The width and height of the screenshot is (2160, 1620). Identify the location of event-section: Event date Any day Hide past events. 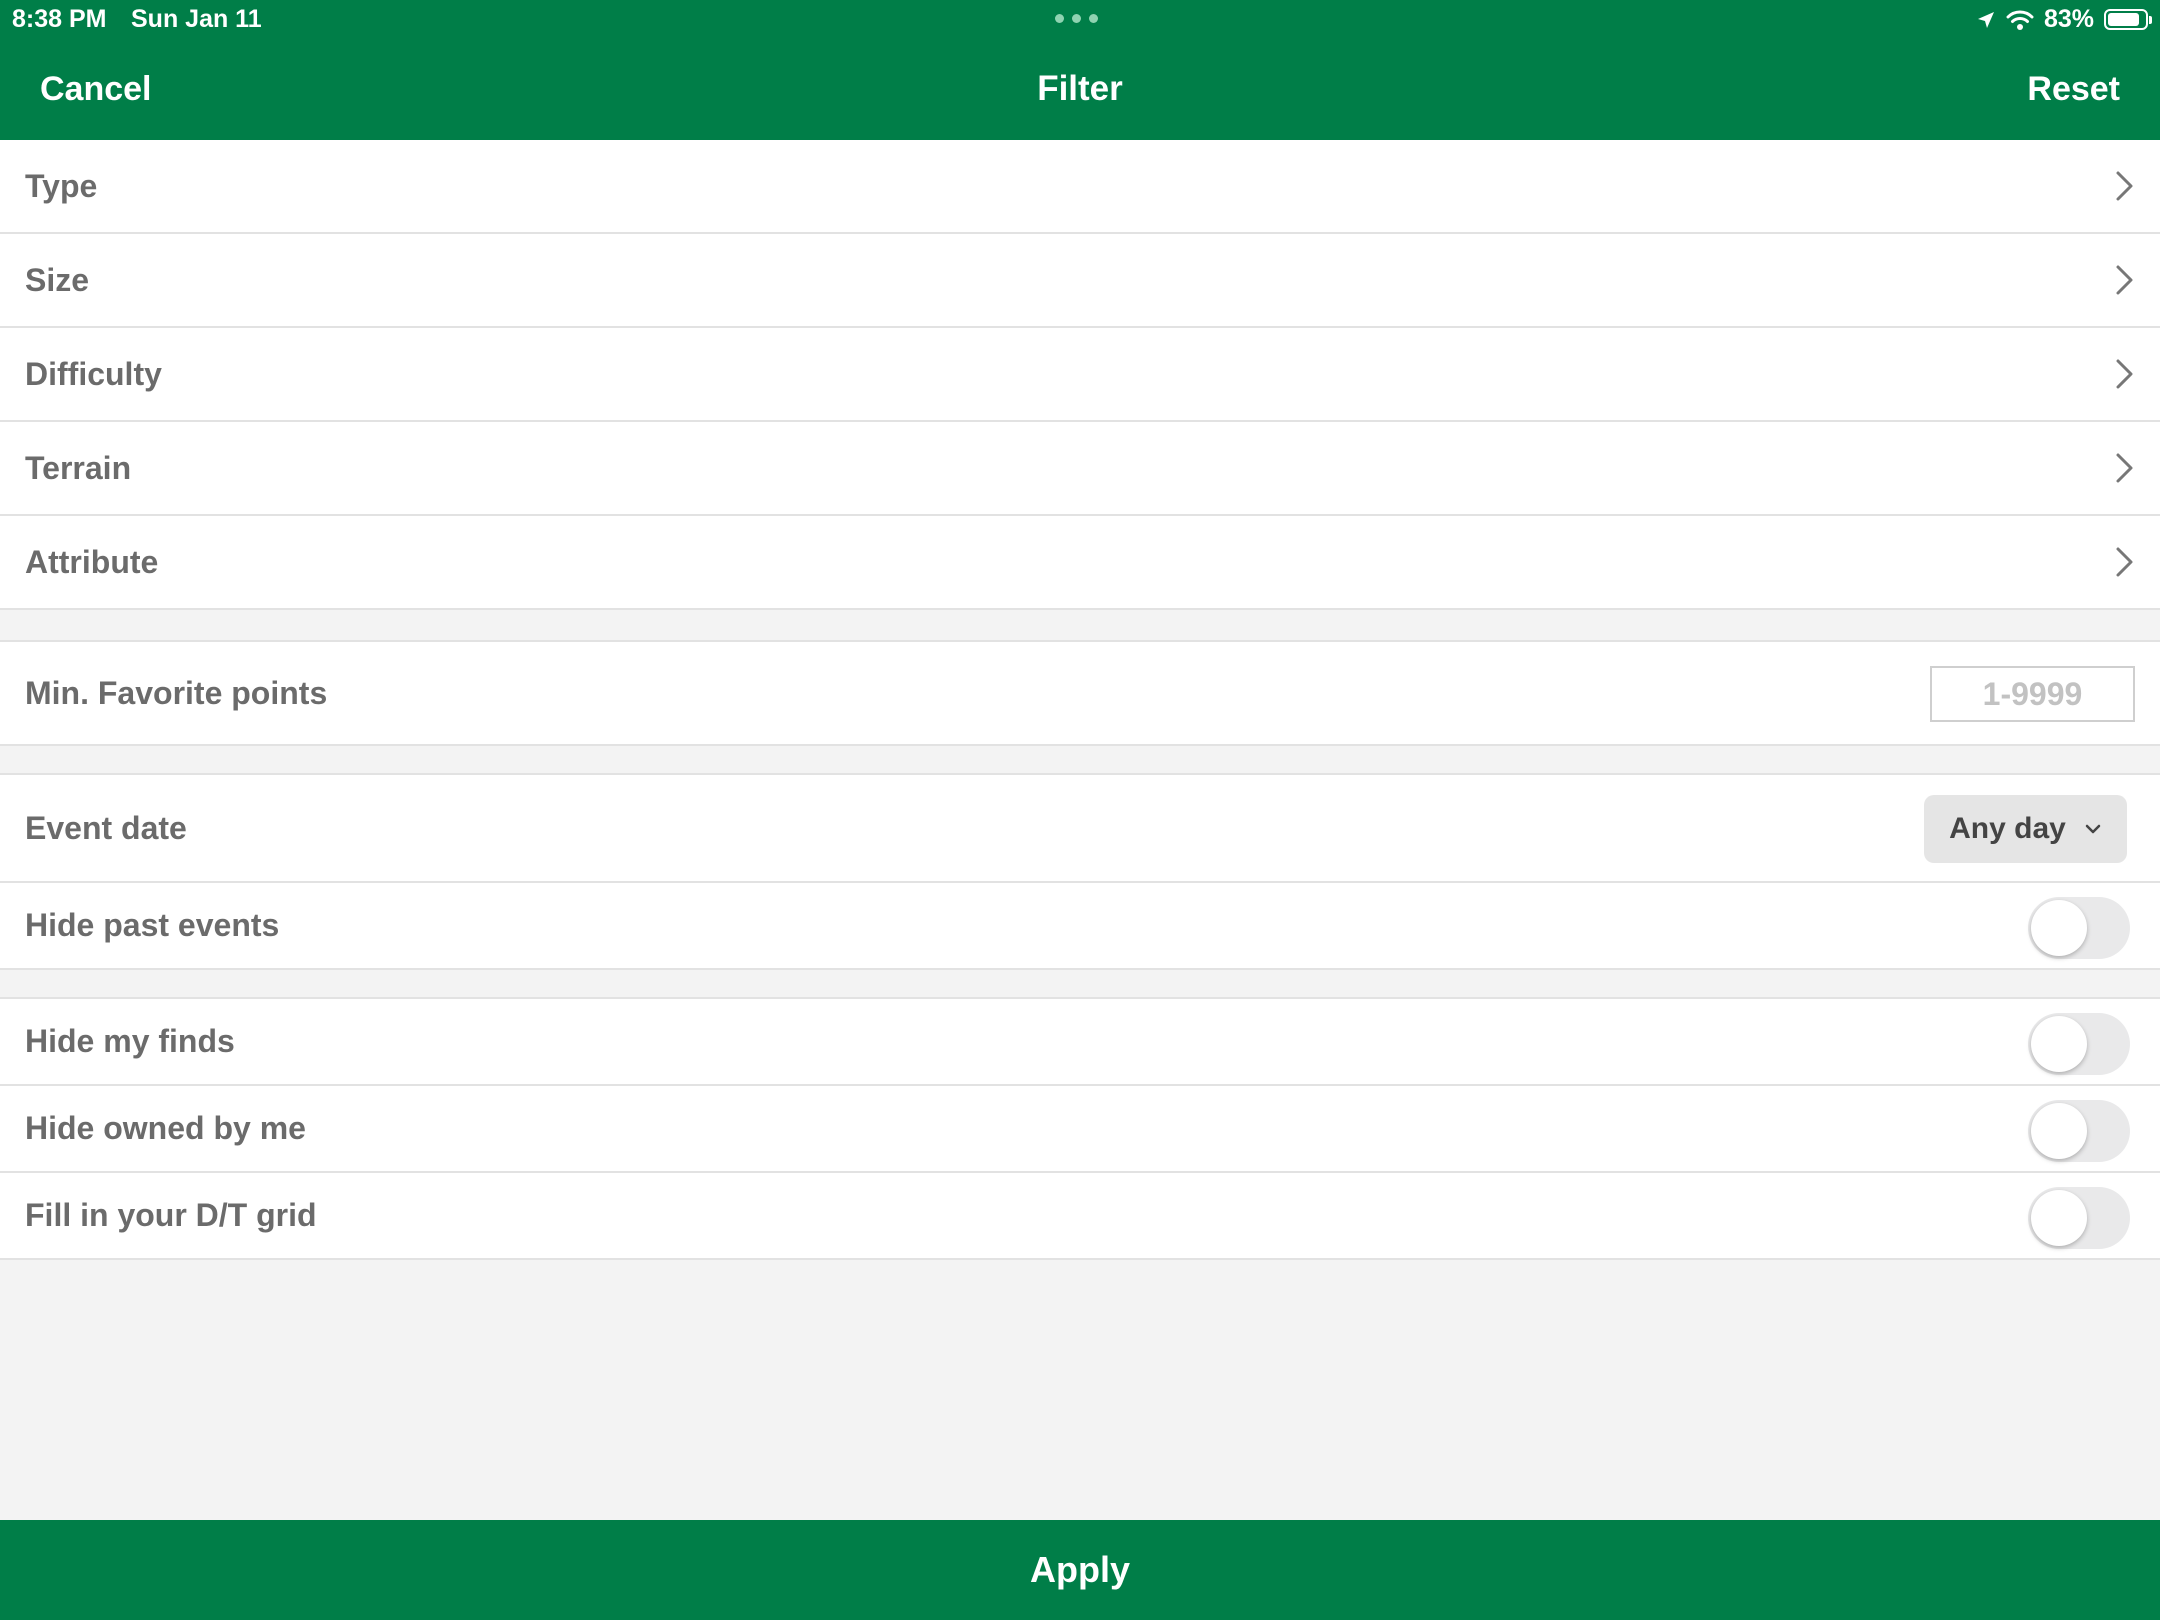
(1080, 871).